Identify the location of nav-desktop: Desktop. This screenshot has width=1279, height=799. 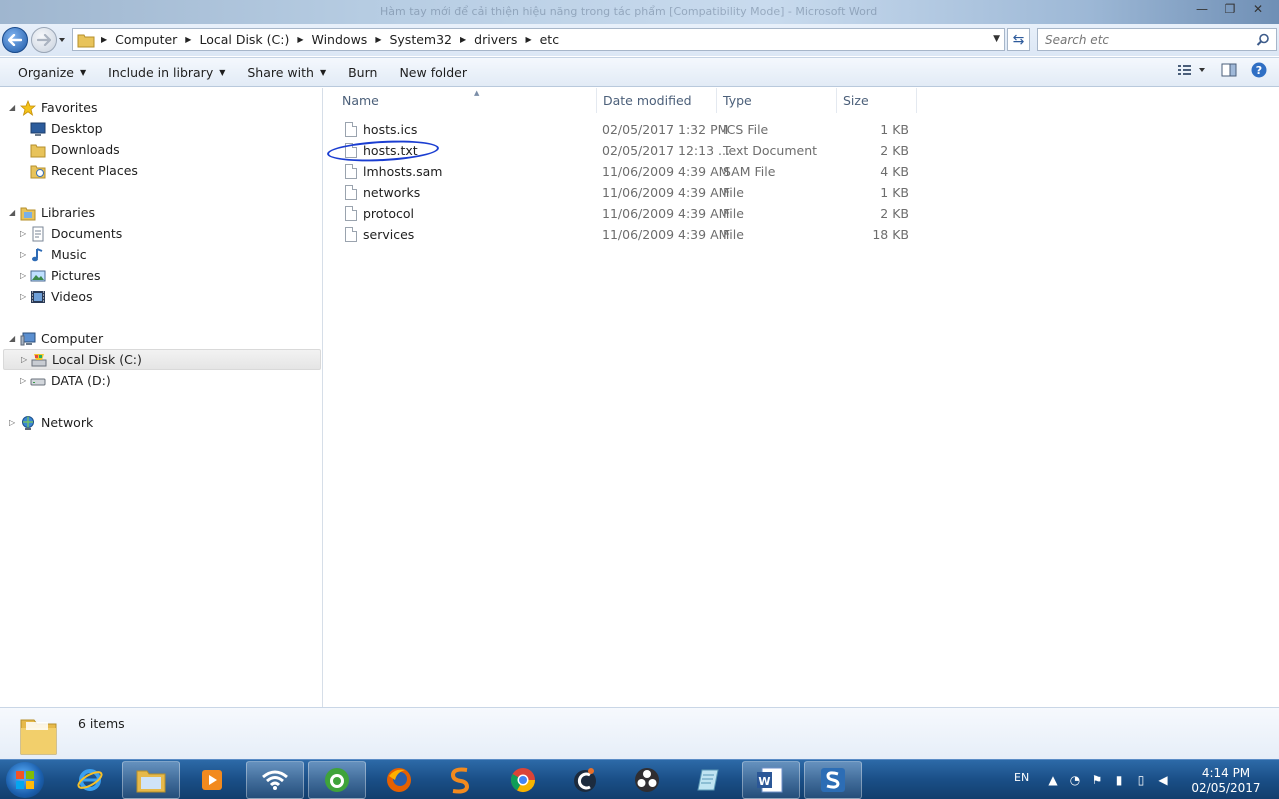
(160, 128).